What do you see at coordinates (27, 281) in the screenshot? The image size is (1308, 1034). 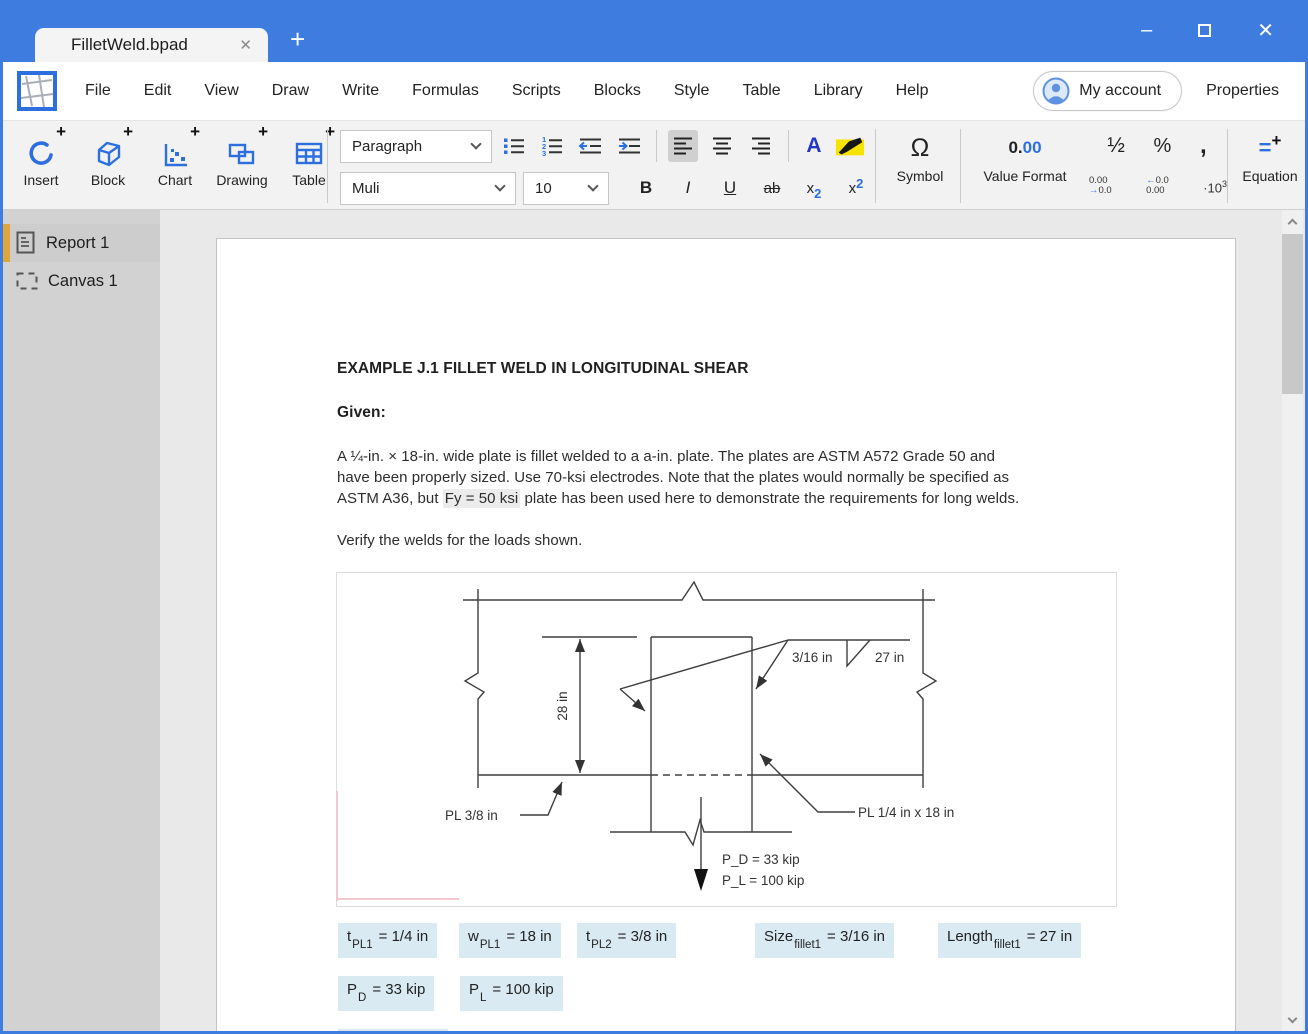 I see `canvas-icon` at bounding box center [27, 281].